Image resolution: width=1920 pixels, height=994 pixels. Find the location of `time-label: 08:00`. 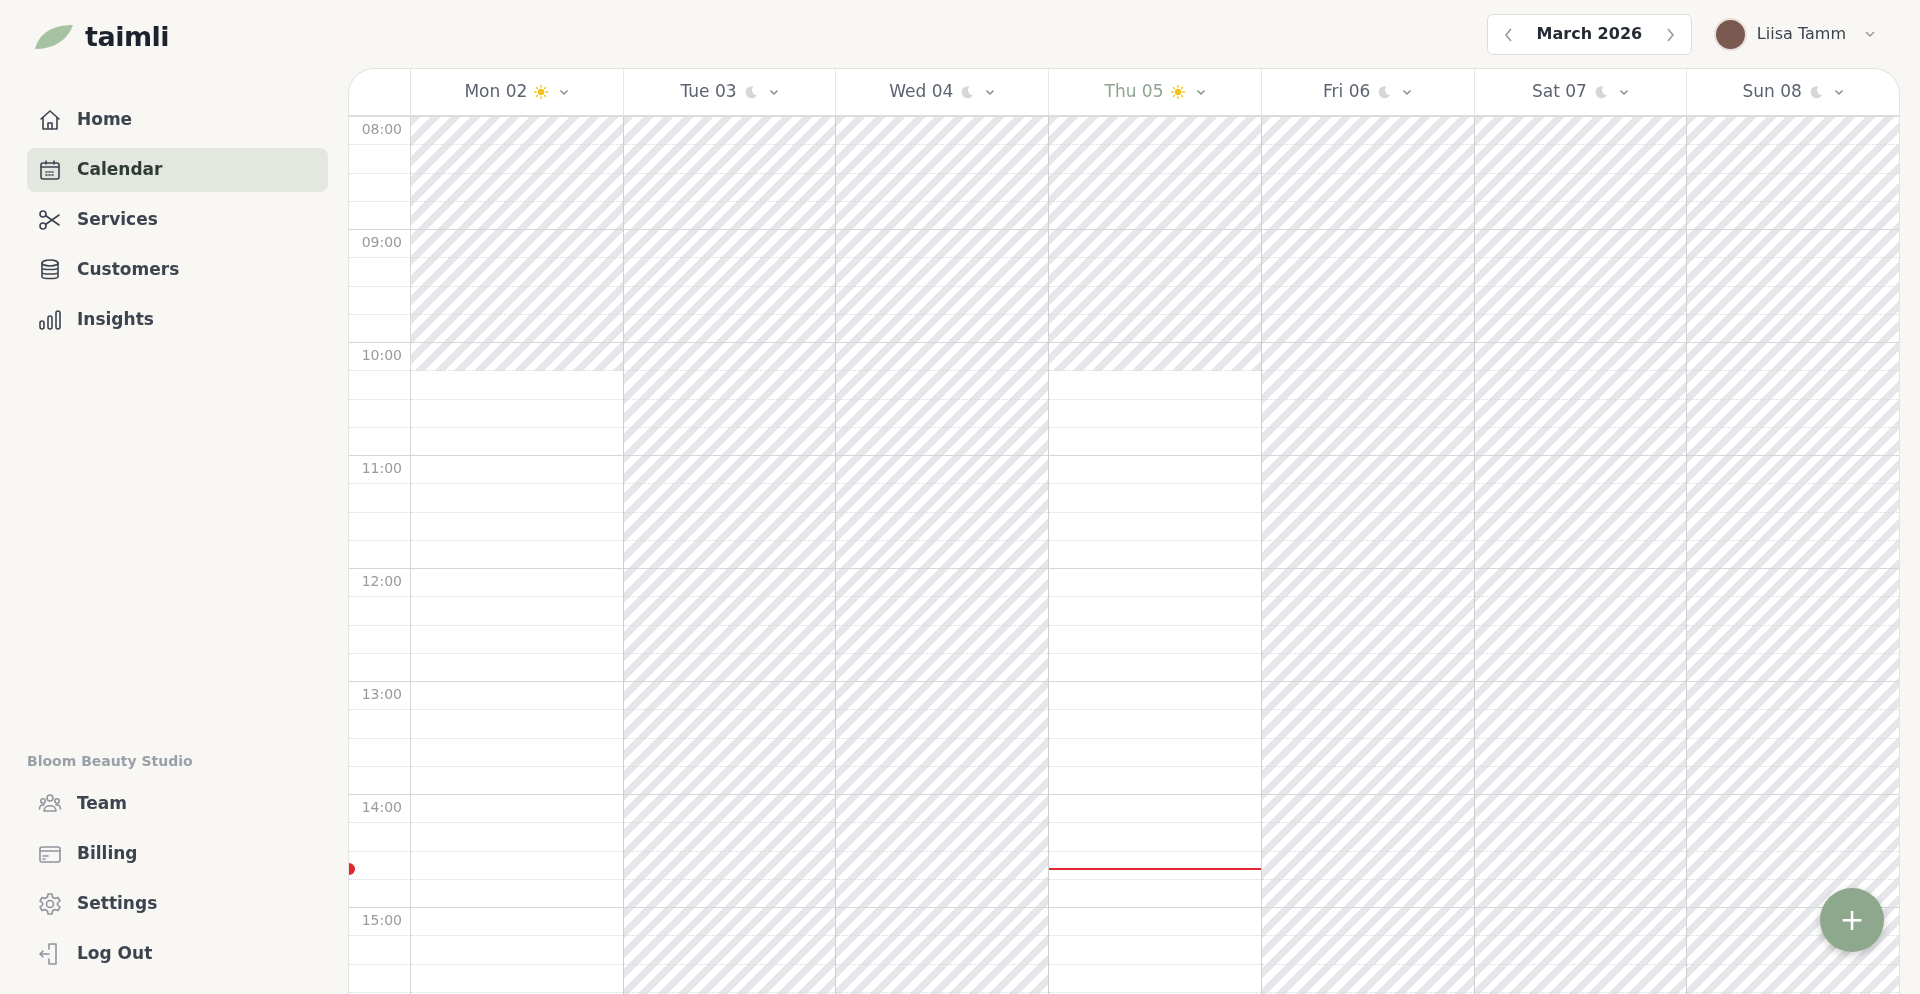

time-label: 08:00 is located at coordinates (382, 129).